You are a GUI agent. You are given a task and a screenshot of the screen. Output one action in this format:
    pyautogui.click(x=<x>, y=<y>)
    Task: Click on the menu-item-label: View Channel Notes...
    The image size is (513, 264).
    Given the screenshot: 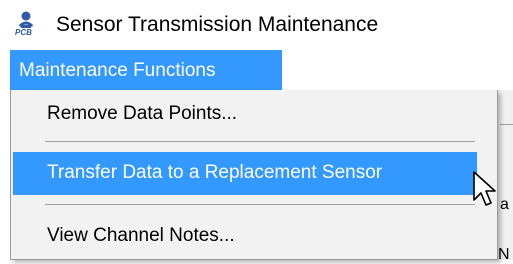 What is the action you would take?
    pyautogui.click(x=141, y=235)
    